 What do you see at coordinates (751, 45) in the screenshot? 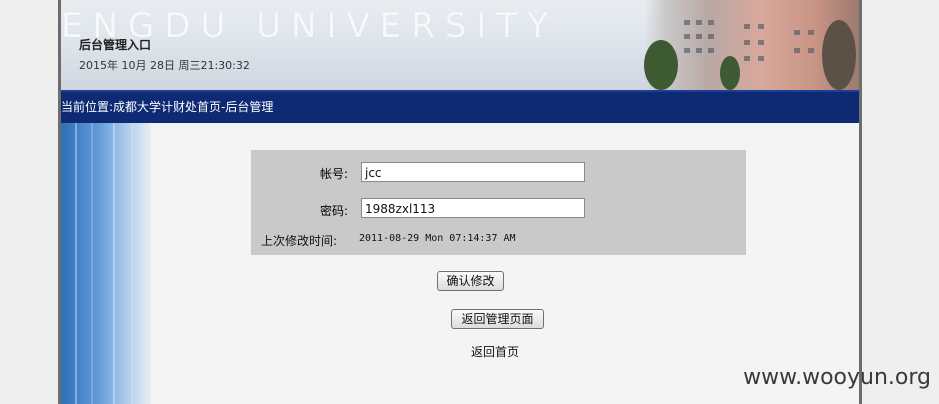
I see `campus-building-image` at bounding box center [751, 45].